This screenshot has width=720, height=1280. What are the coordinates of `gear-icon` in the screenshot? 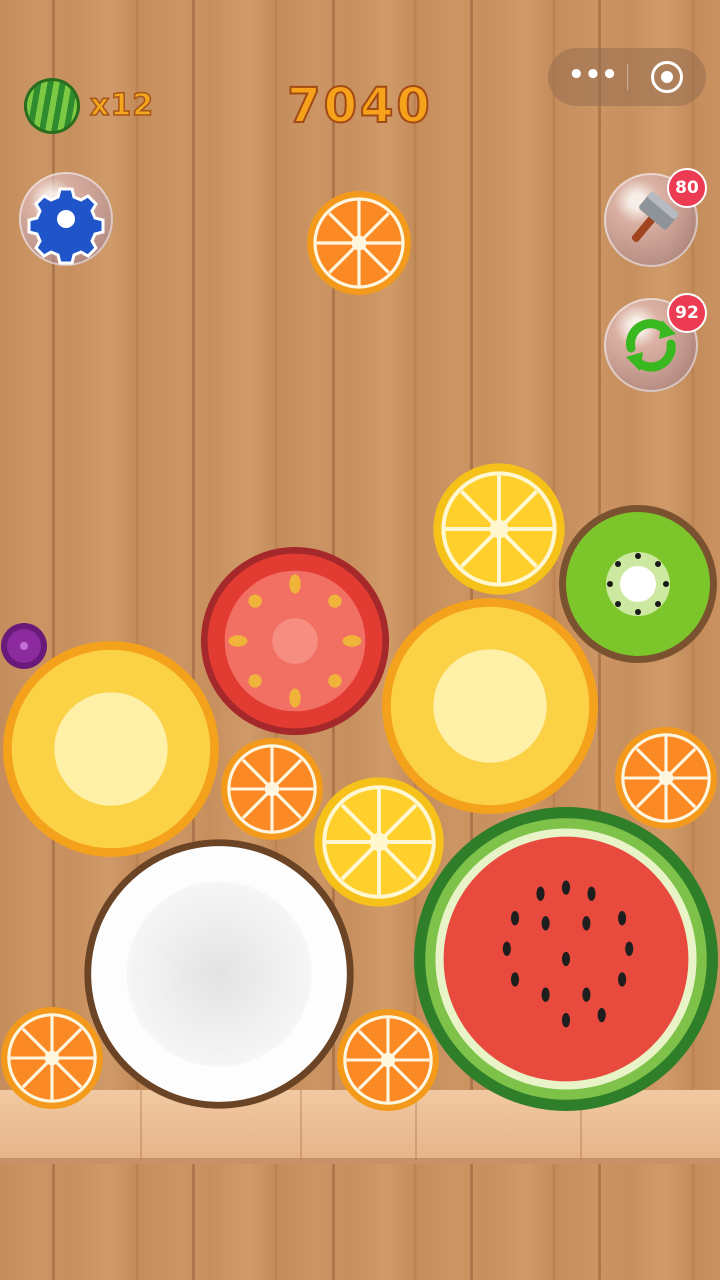 It's located at (66, 226).